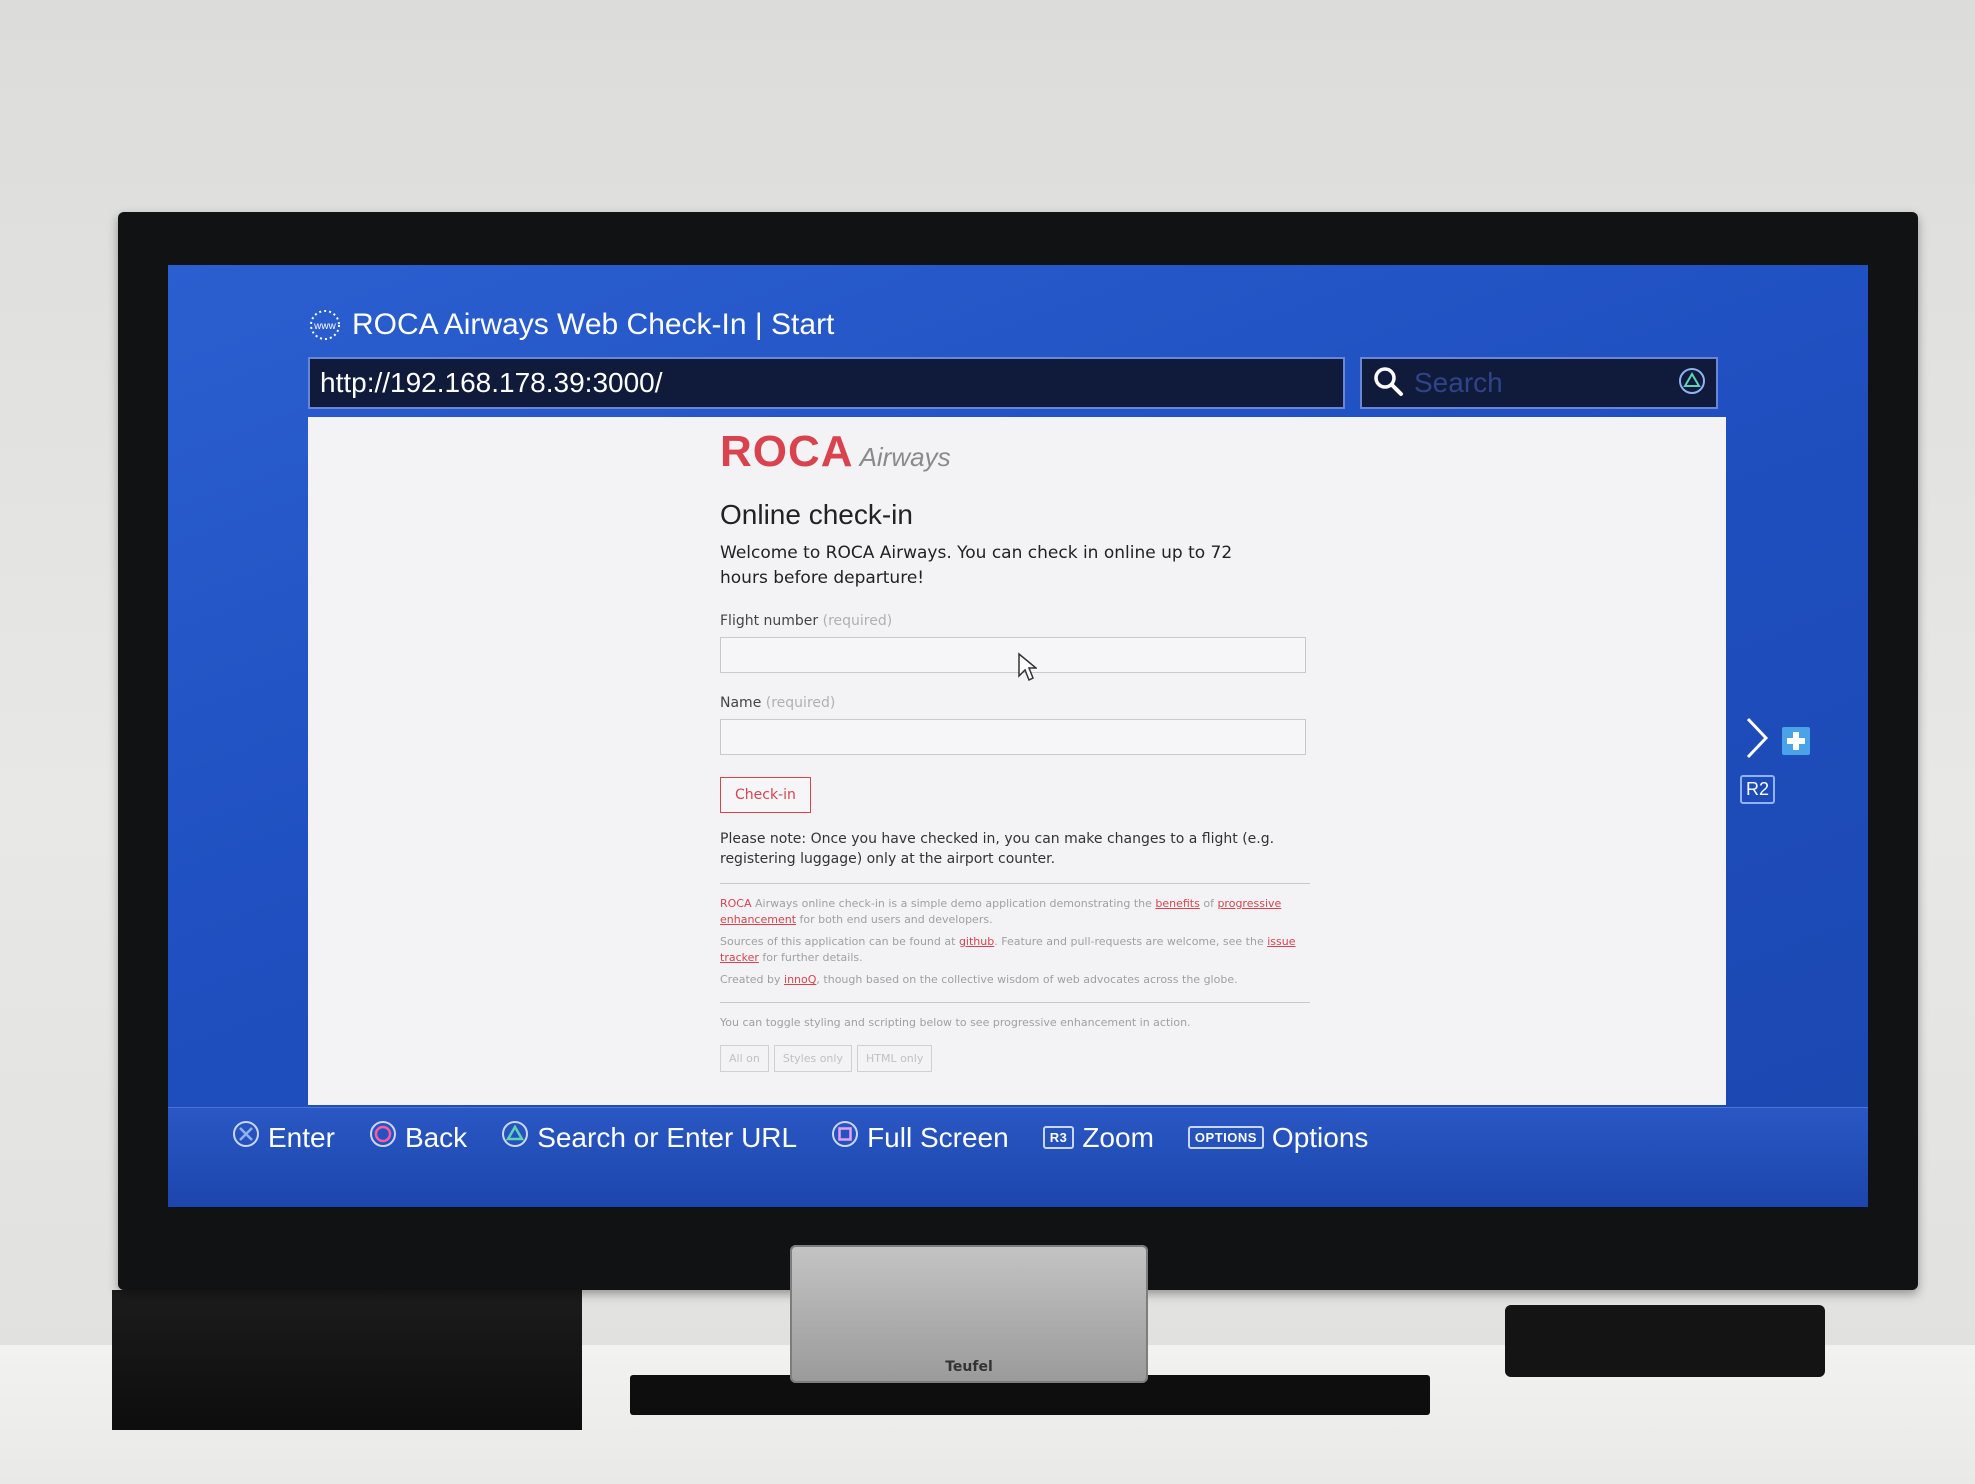 The image size is (1975, 1484). I want to click on search-placeholder: Search, so click(1458, 382).